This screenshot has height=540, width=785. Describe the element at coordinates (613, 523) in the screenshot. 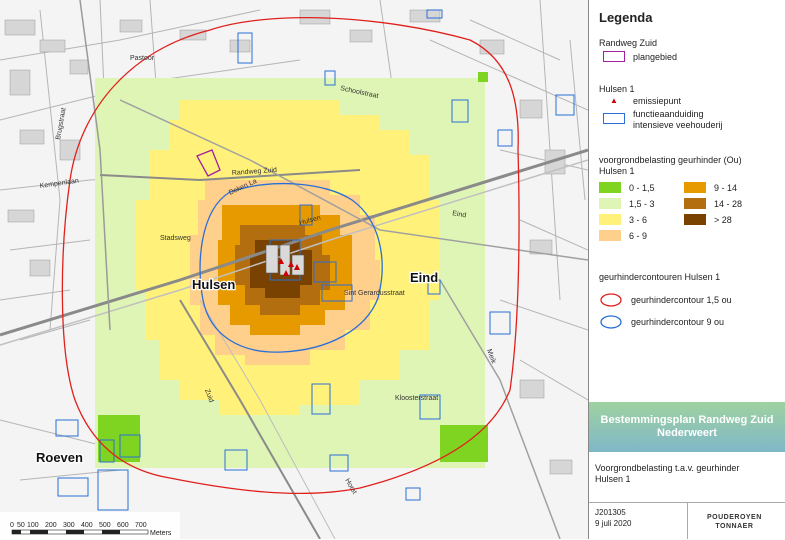

I see `job-date: 9 juli 2020` at that location.